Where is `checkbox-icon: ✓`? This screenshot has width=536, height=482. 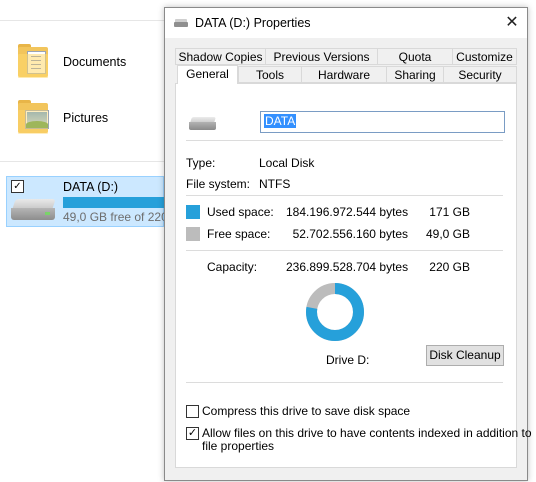 checkbox-icon: ✓ is located at coordinates (17, 186).